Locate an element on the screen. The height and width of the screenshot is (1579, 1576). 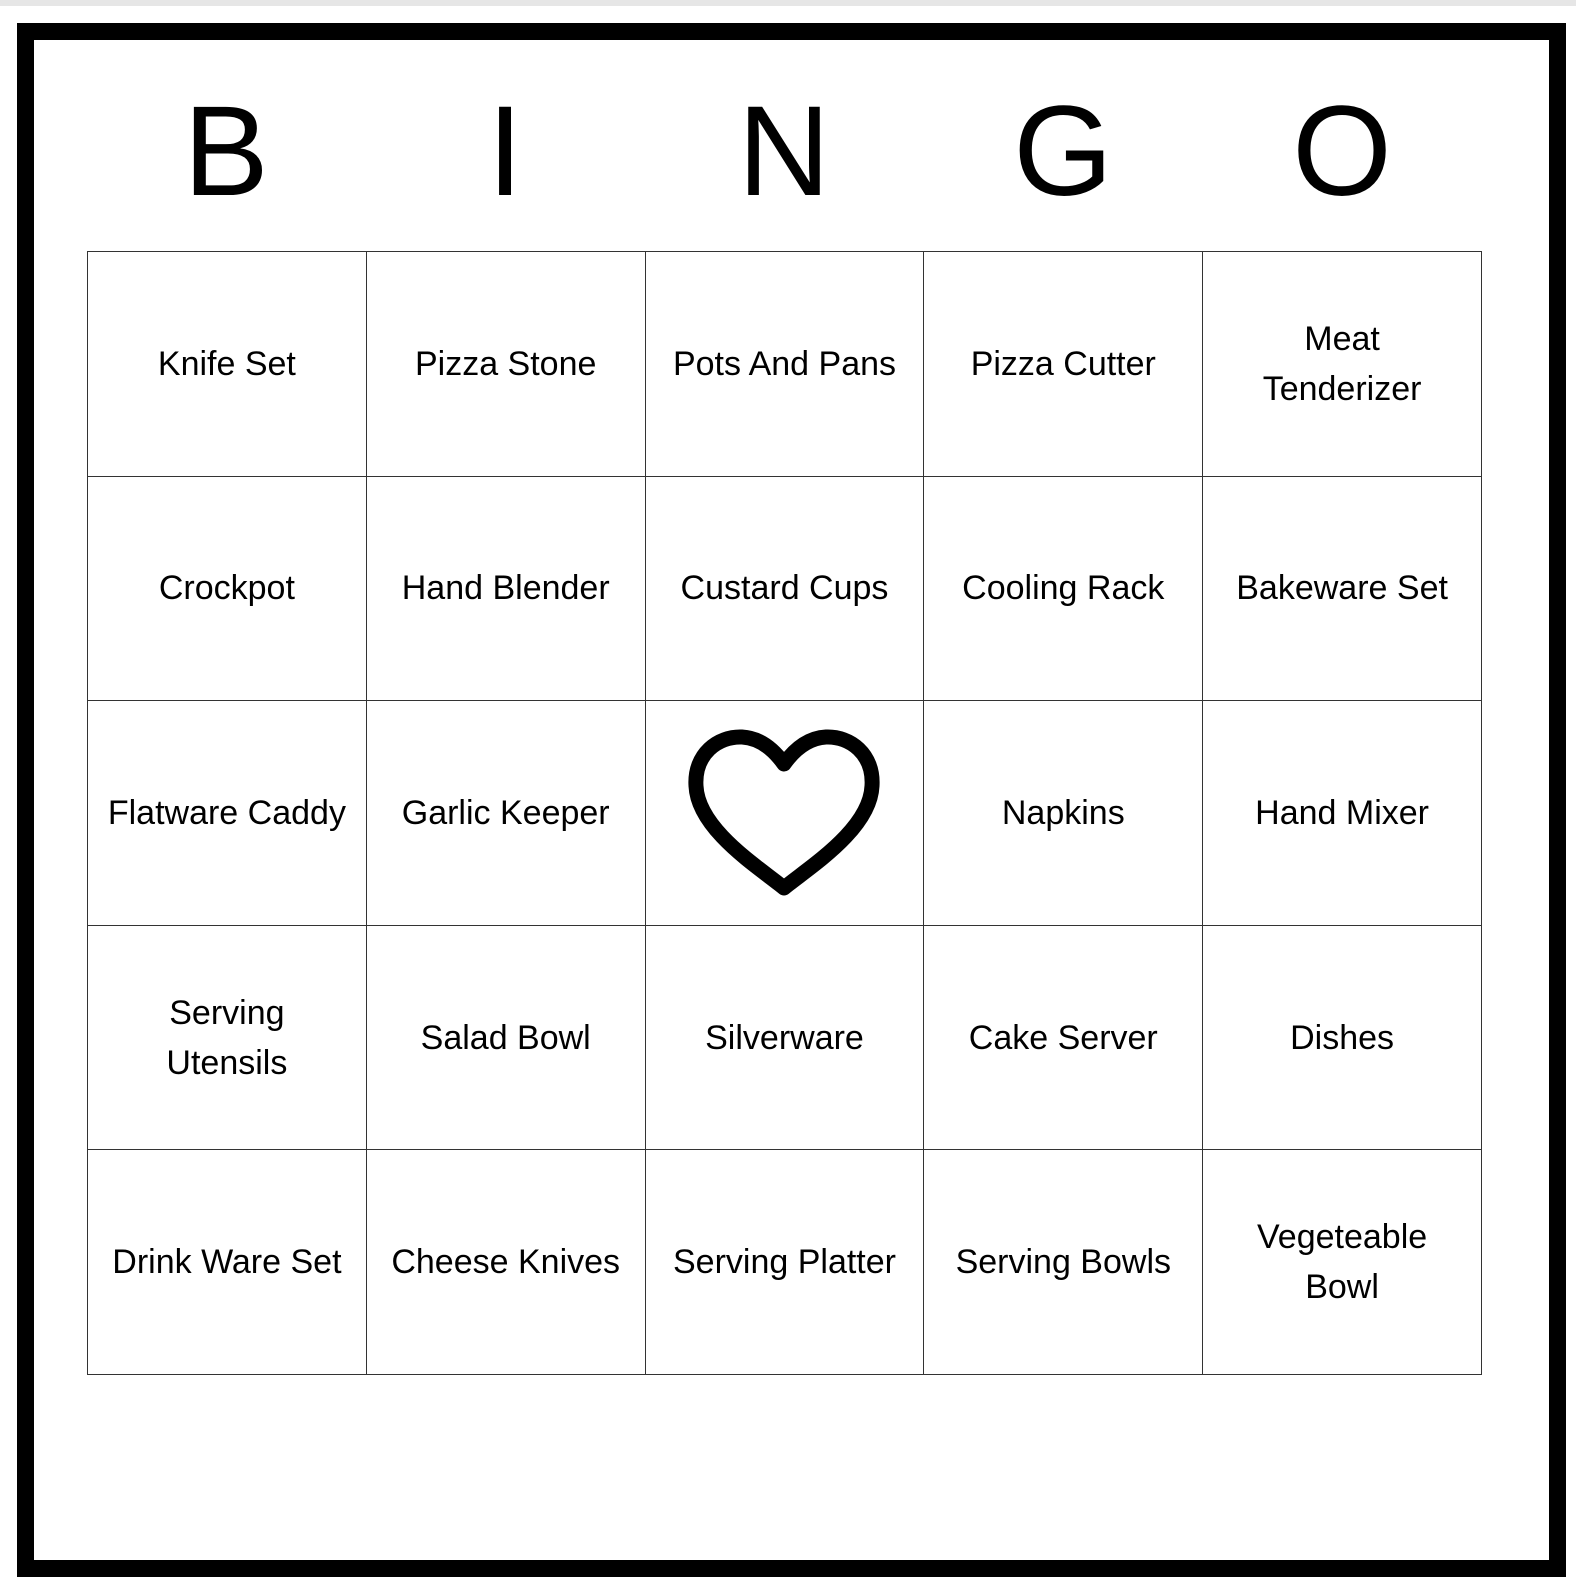
bingo-cell: Meat Tenderizer is located at coordinates (1342, 364).